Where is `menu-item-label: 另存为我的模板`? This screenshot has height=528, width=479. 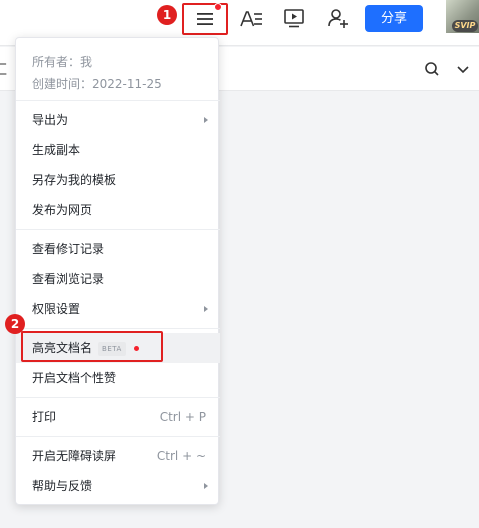
menu-item-label: 另存为我的模板 is located at coordinates (74, 180).